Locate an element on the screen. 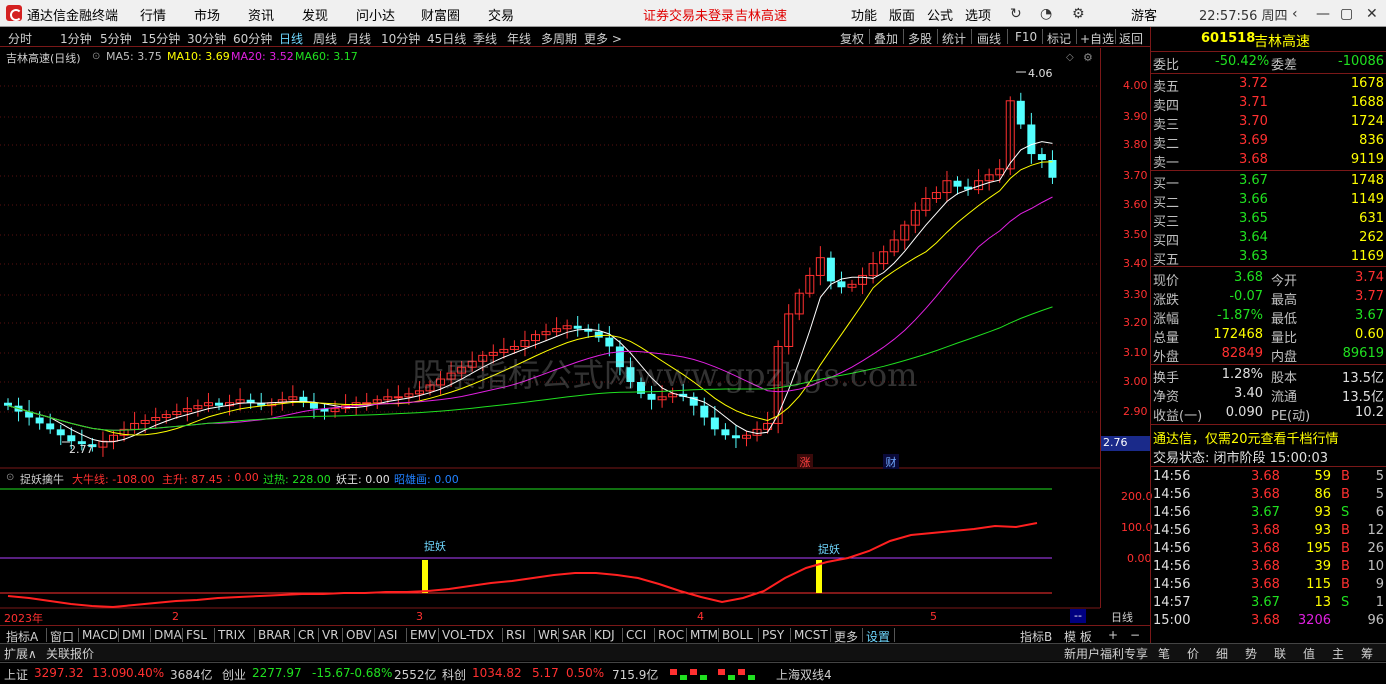 Image resolution: width=1386 pixels, height=684 pixels. event-cai-badge: 财 is located at coordinates (891, 461).